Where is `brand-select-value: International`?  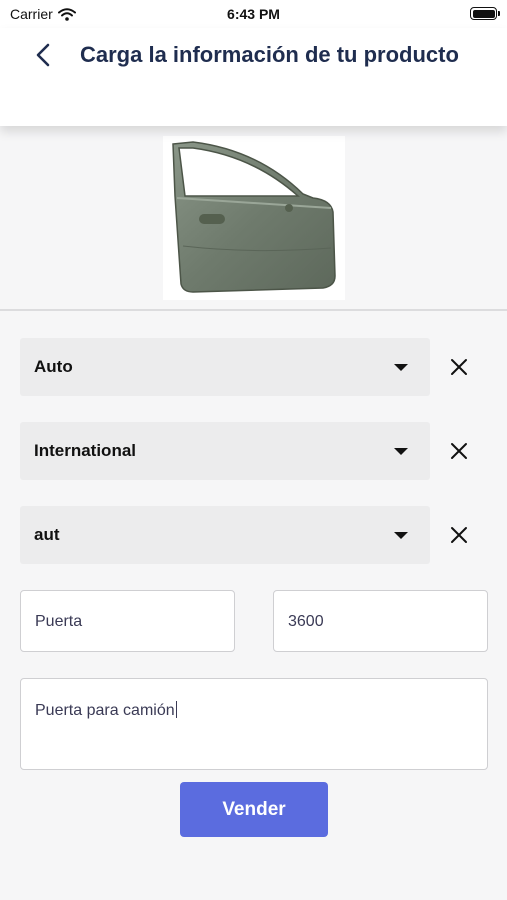
brand-select-value: International is located at coordinates (85, 450).